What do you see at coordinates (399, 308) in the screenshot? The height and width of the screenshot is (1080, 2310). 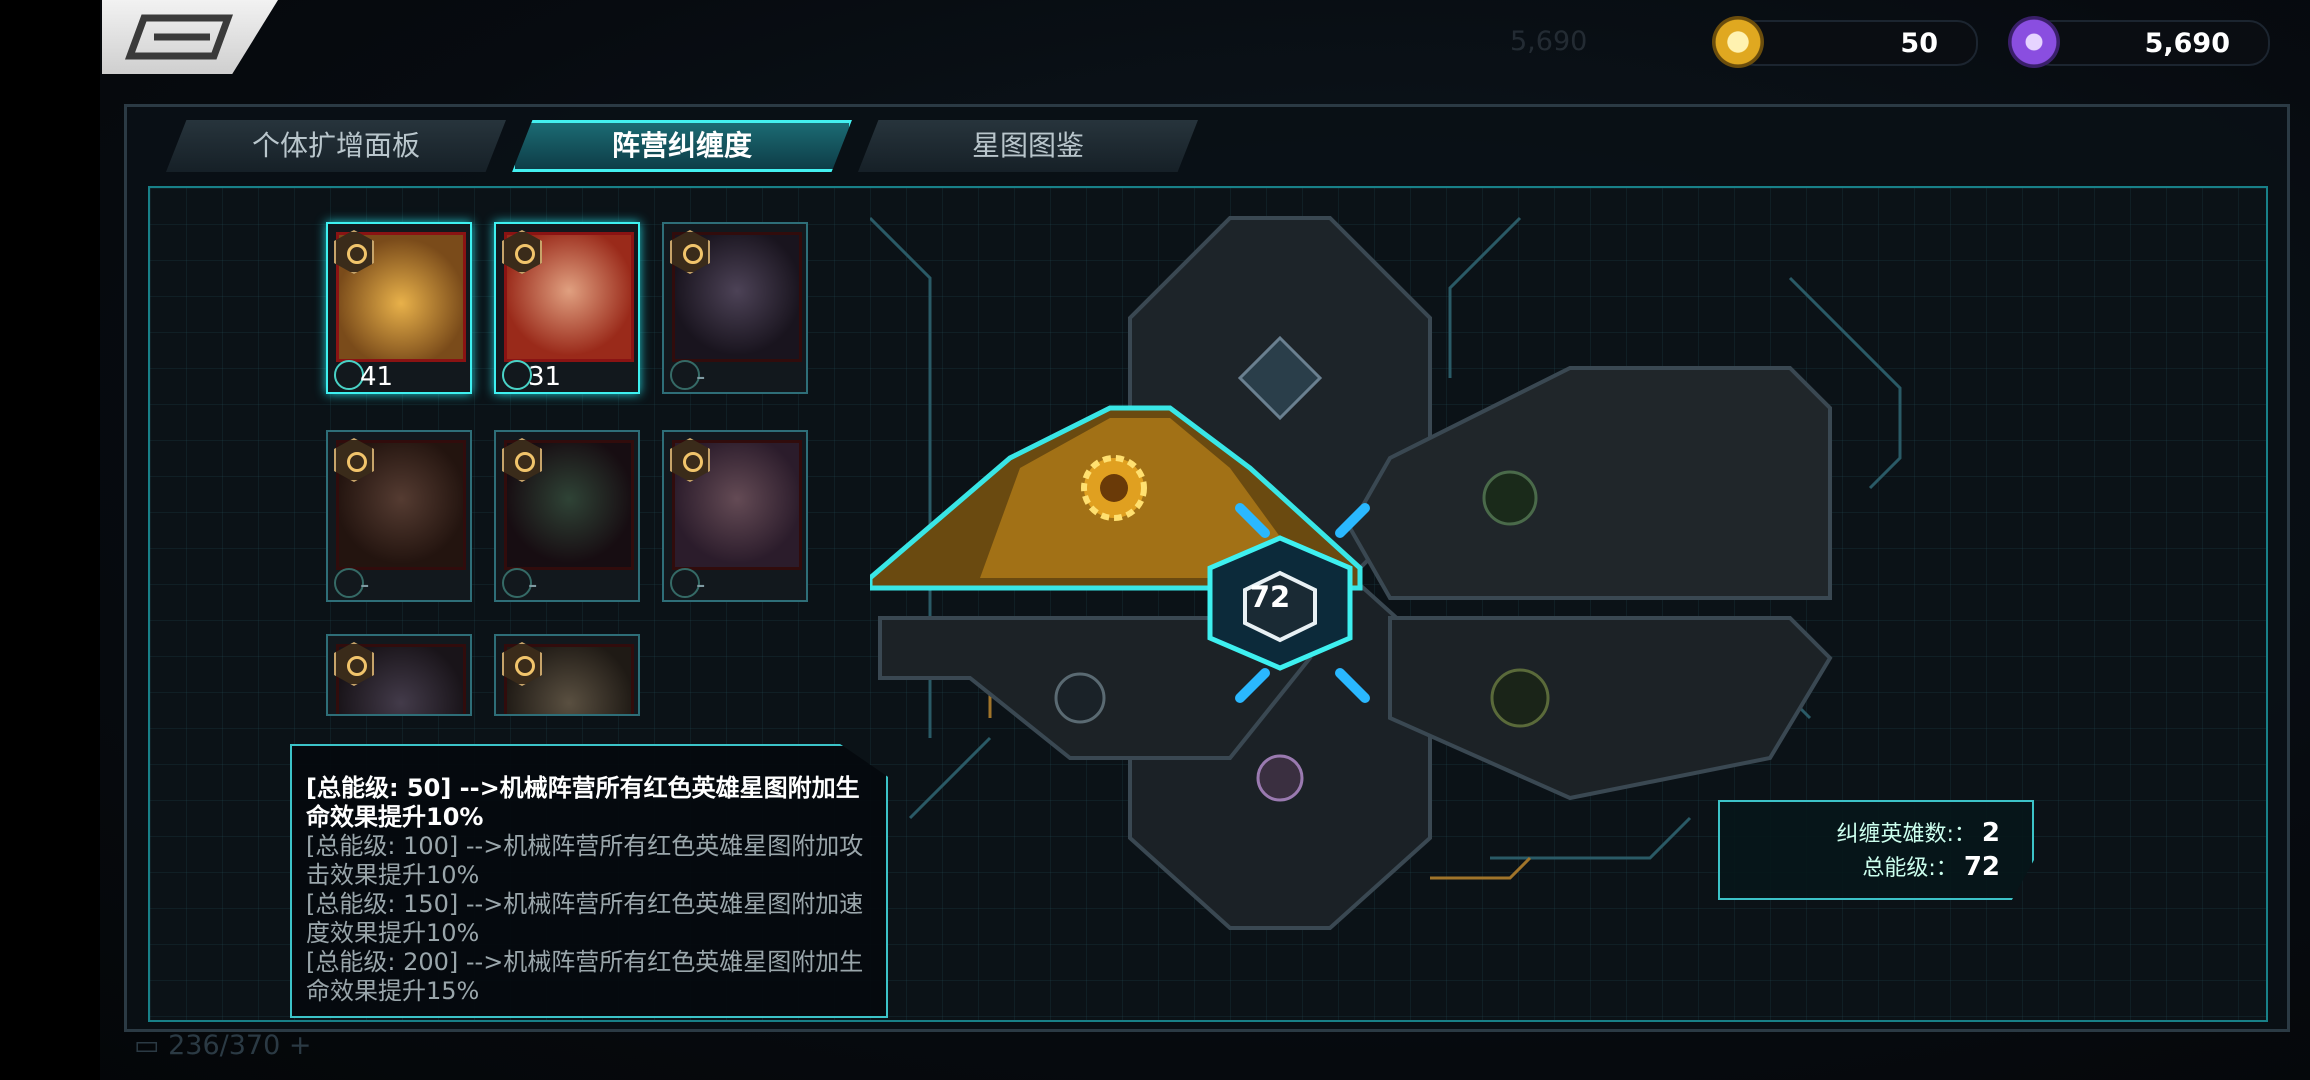 I see `hero-card: 41` at bounding box center [399, 308].